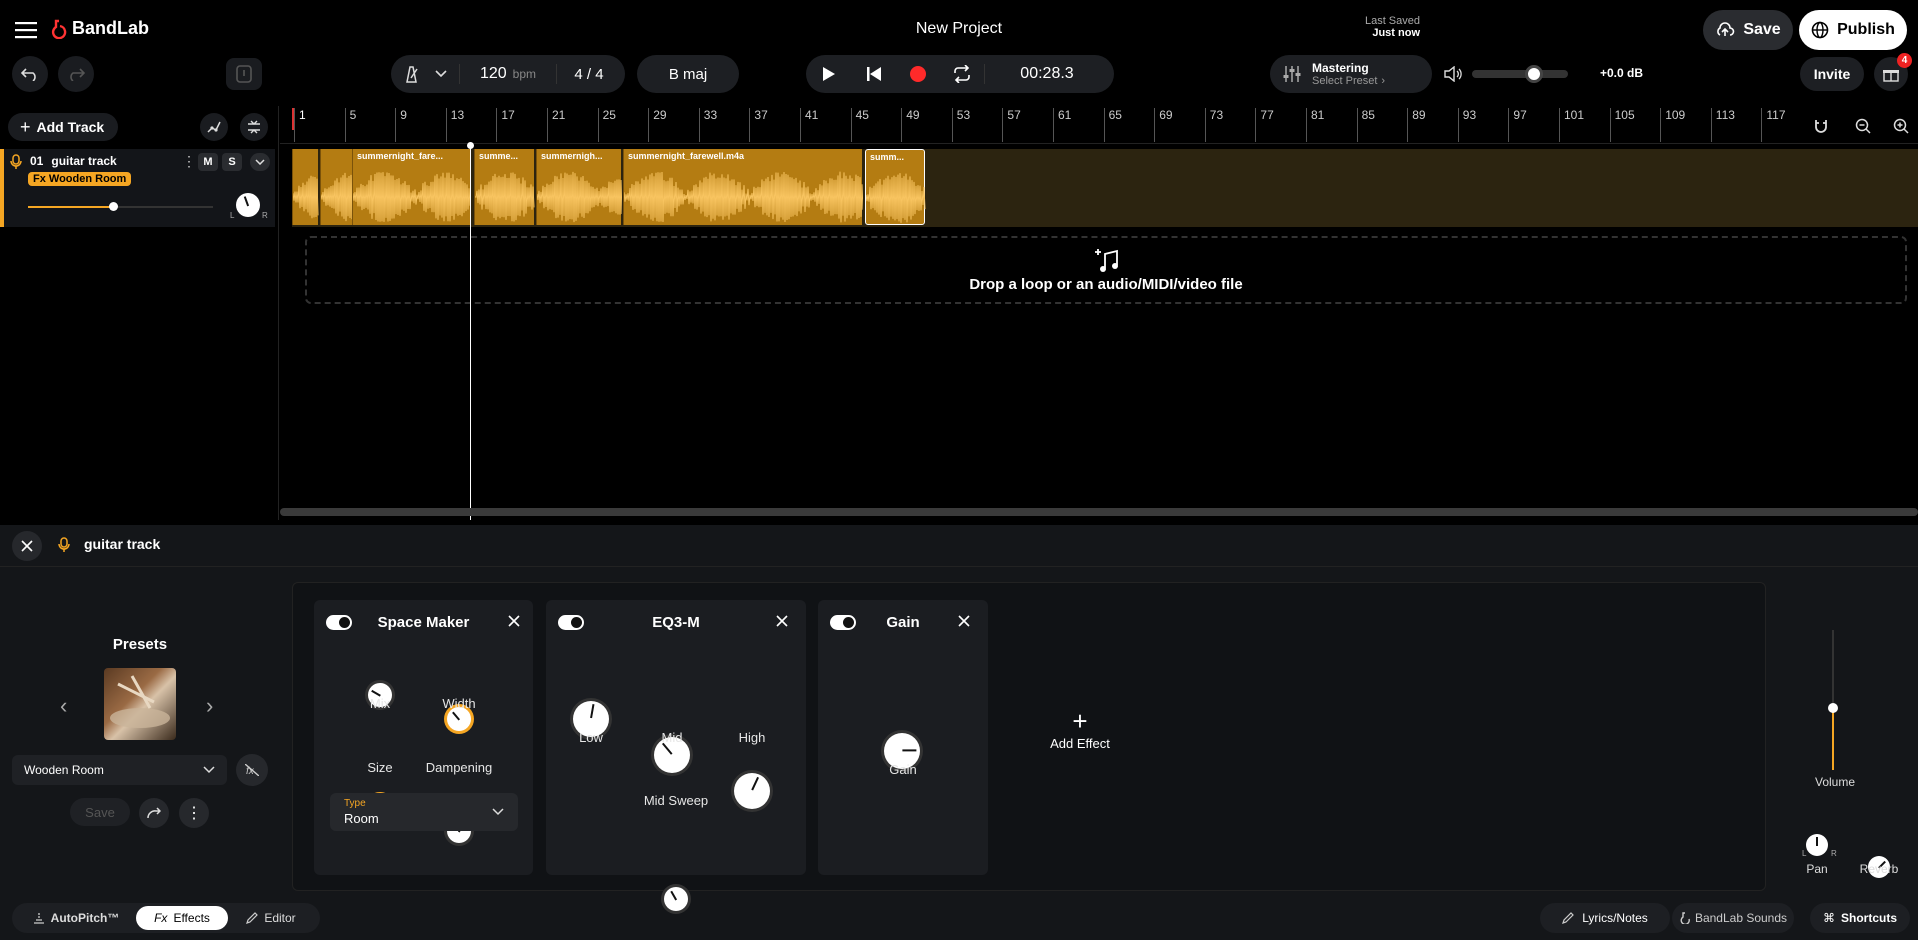 The height and width of the screenshot is (940, 1918). I want to click on bpm-field: 120 bpm, so click(508, 74).